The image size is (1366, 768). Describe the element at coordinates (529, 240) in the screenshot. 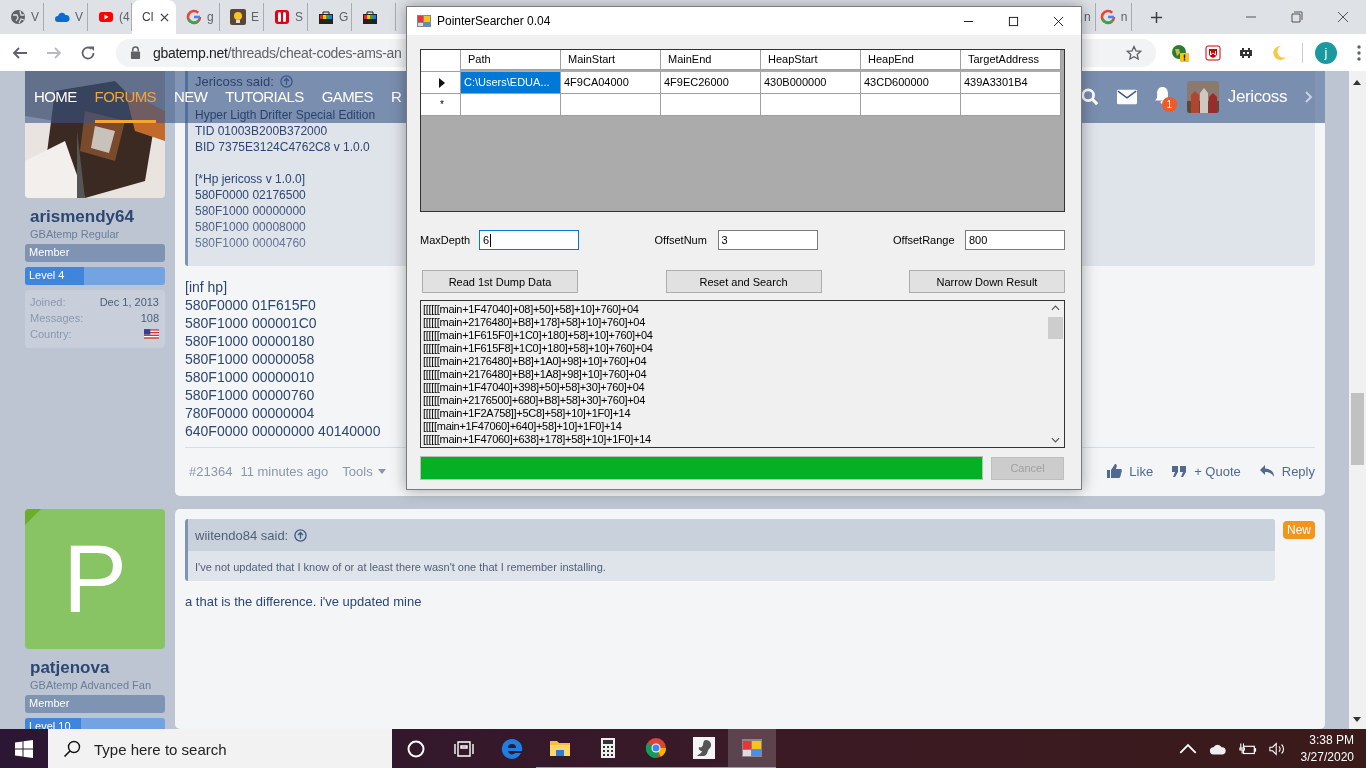

I see `input-field: 6` at that location.